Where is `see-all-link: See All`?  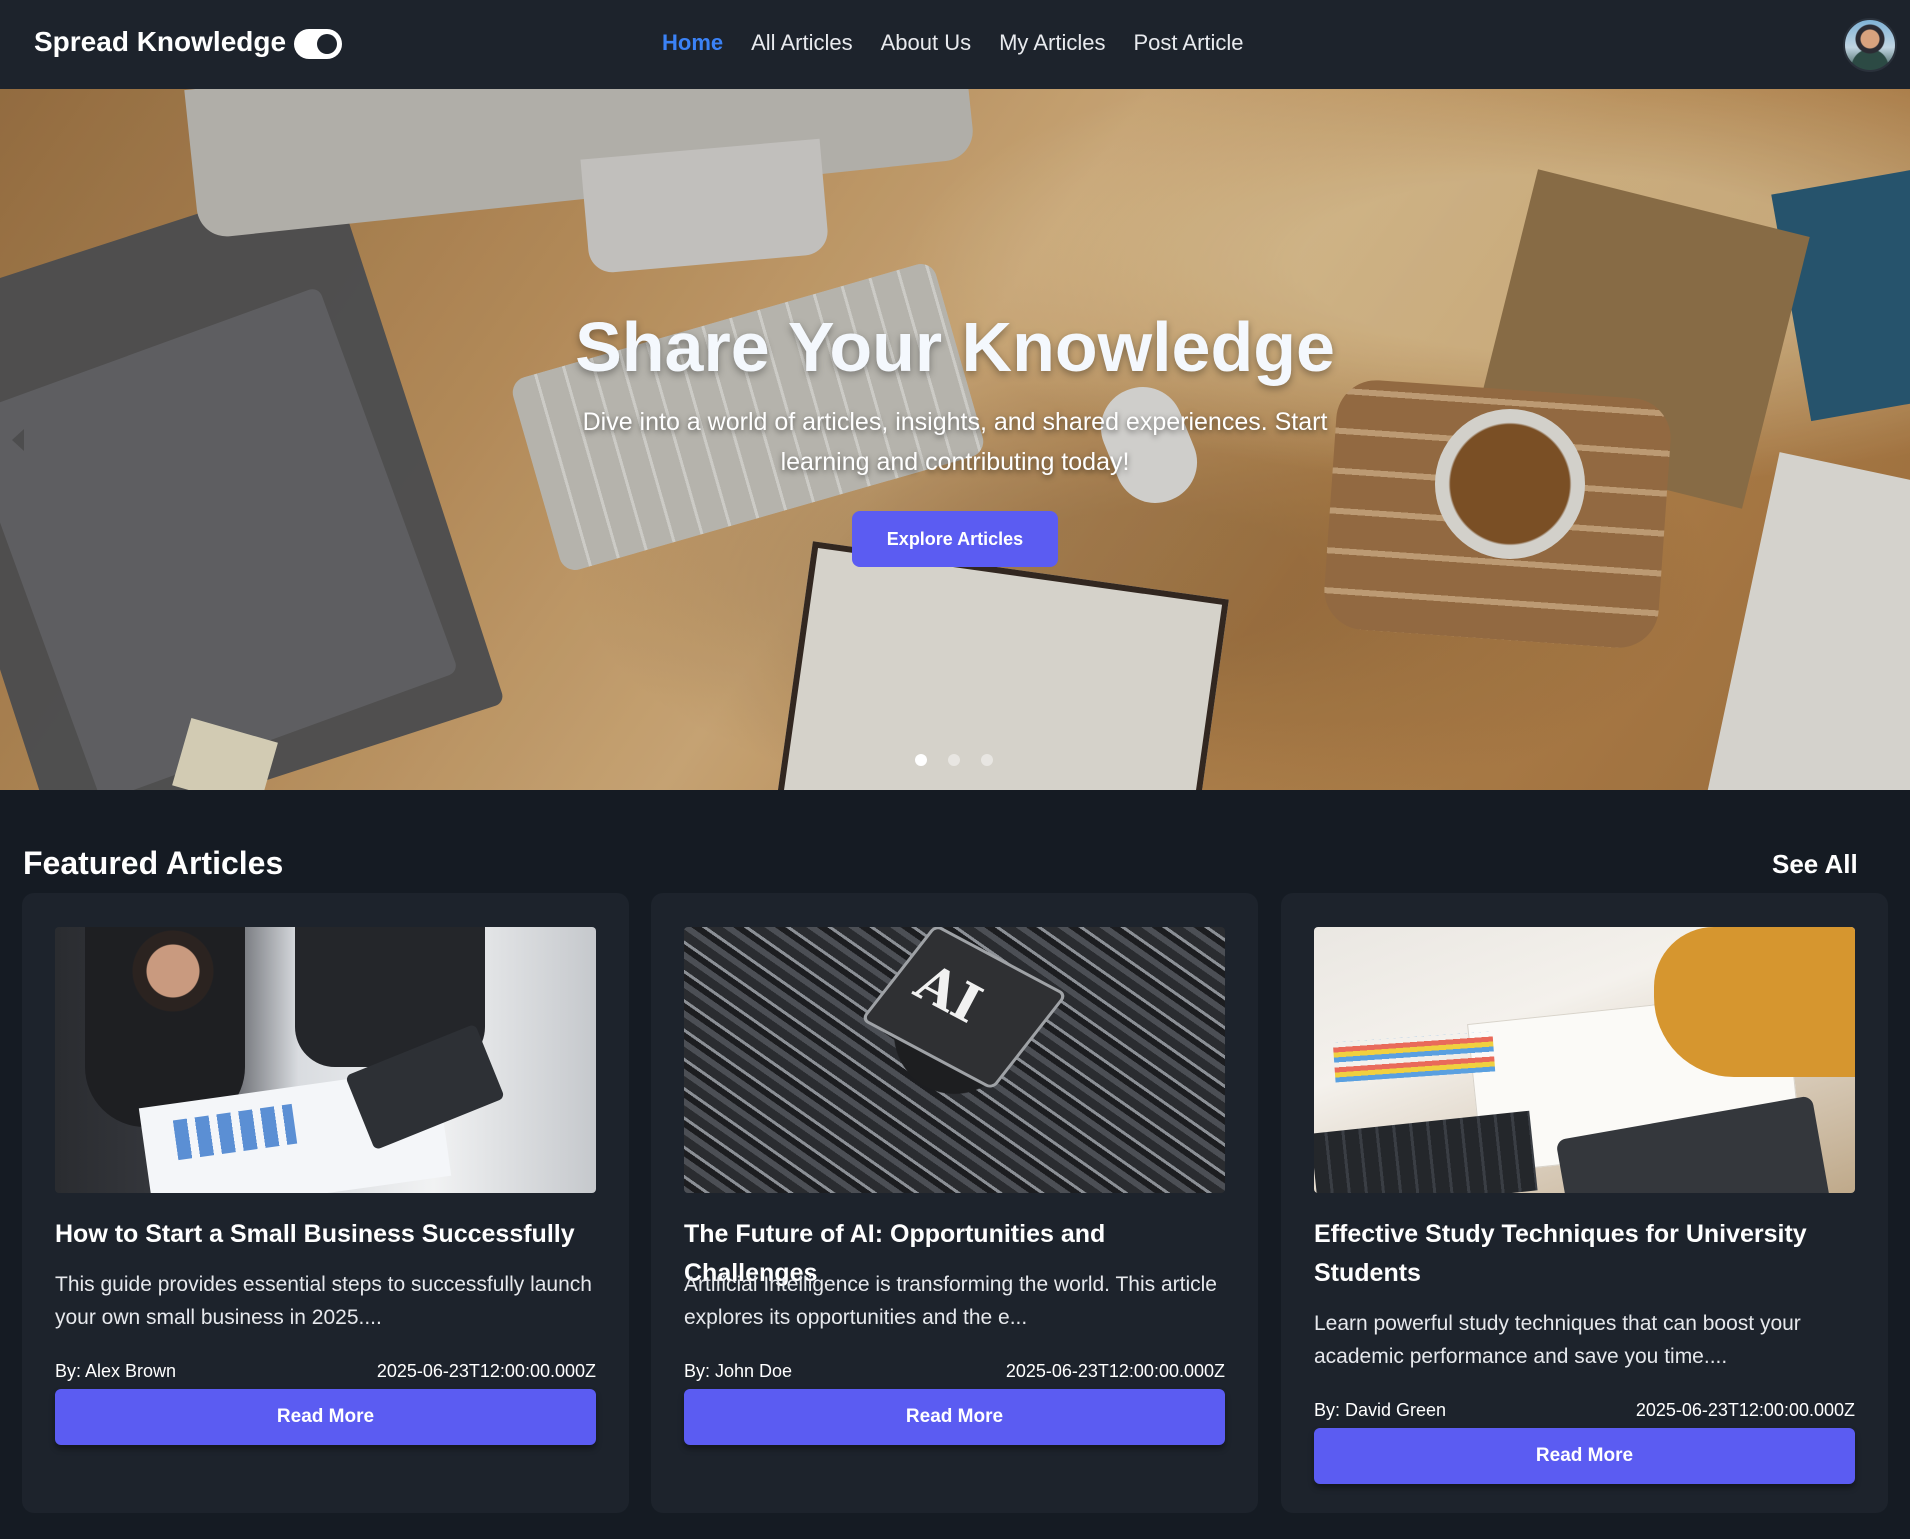
see-all-link: See All is located at coordinates (1815, 864).